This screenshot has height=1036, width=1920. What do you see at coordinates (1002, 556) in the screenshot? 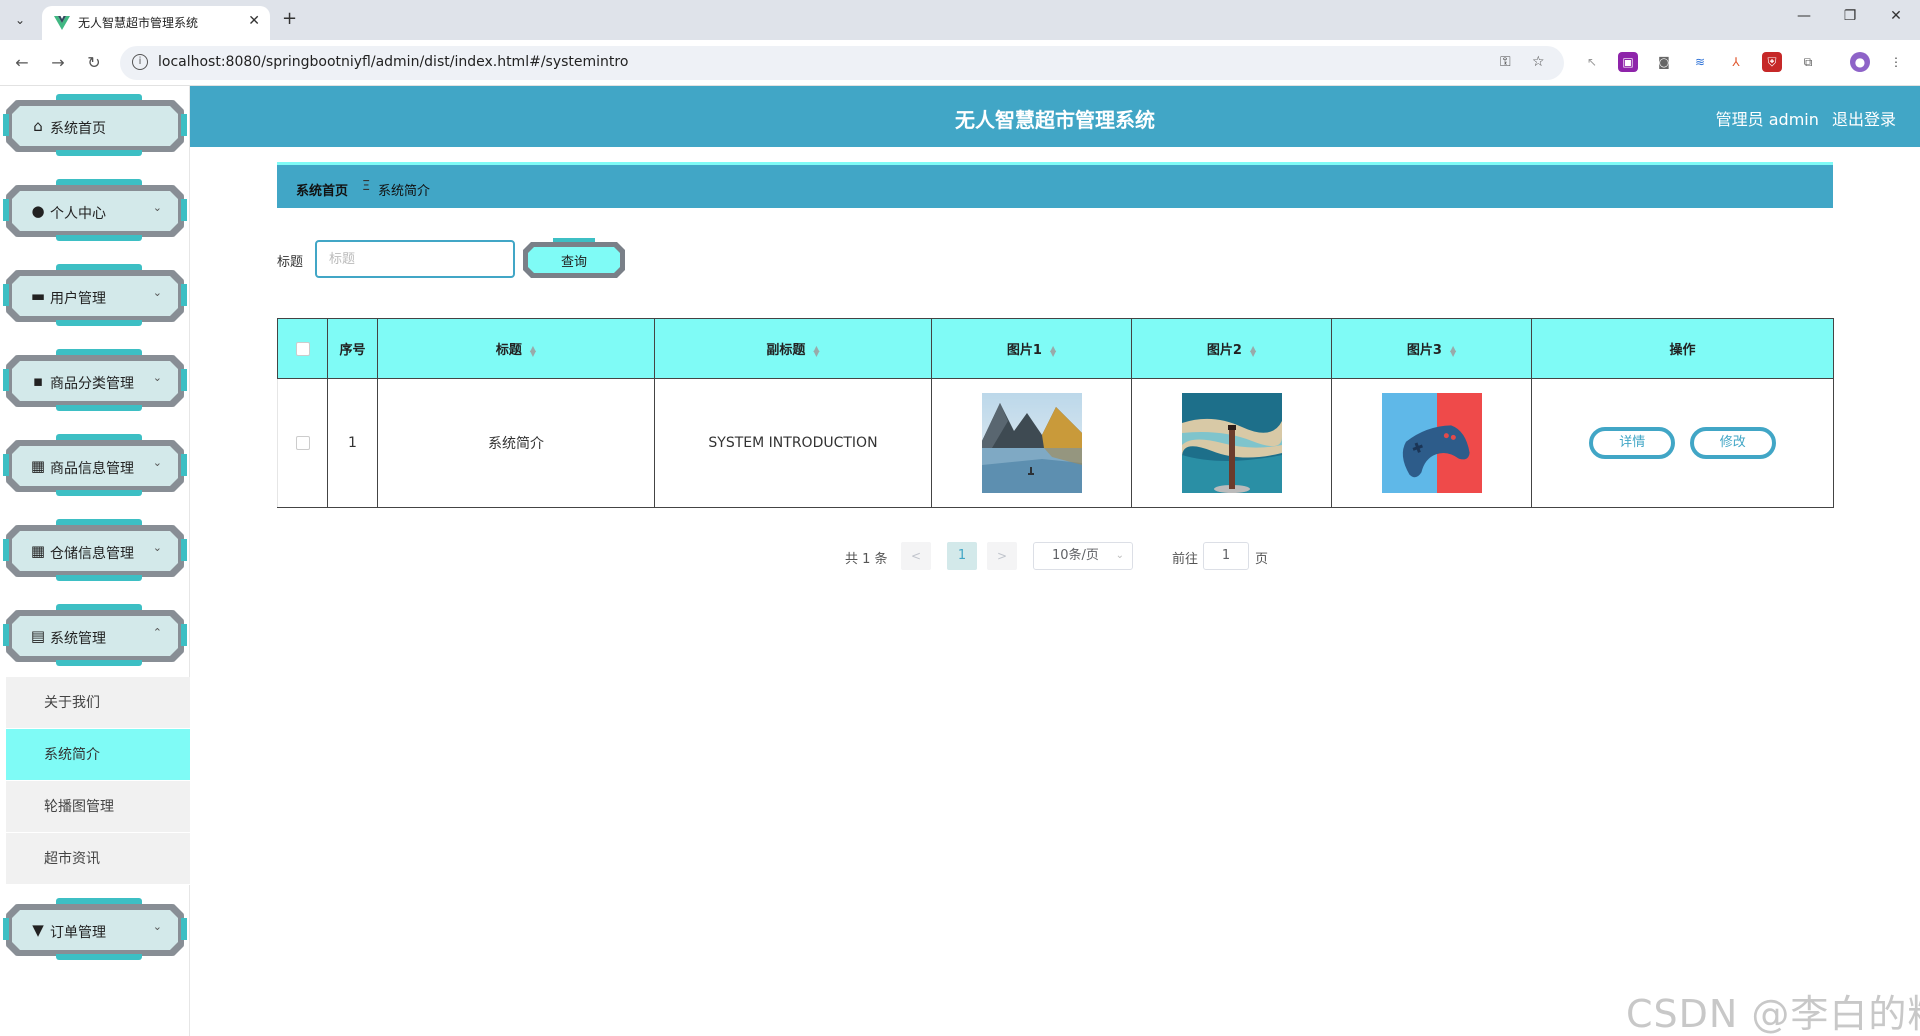
I see `next-page-button: >` at bounding box center [1002, 556].